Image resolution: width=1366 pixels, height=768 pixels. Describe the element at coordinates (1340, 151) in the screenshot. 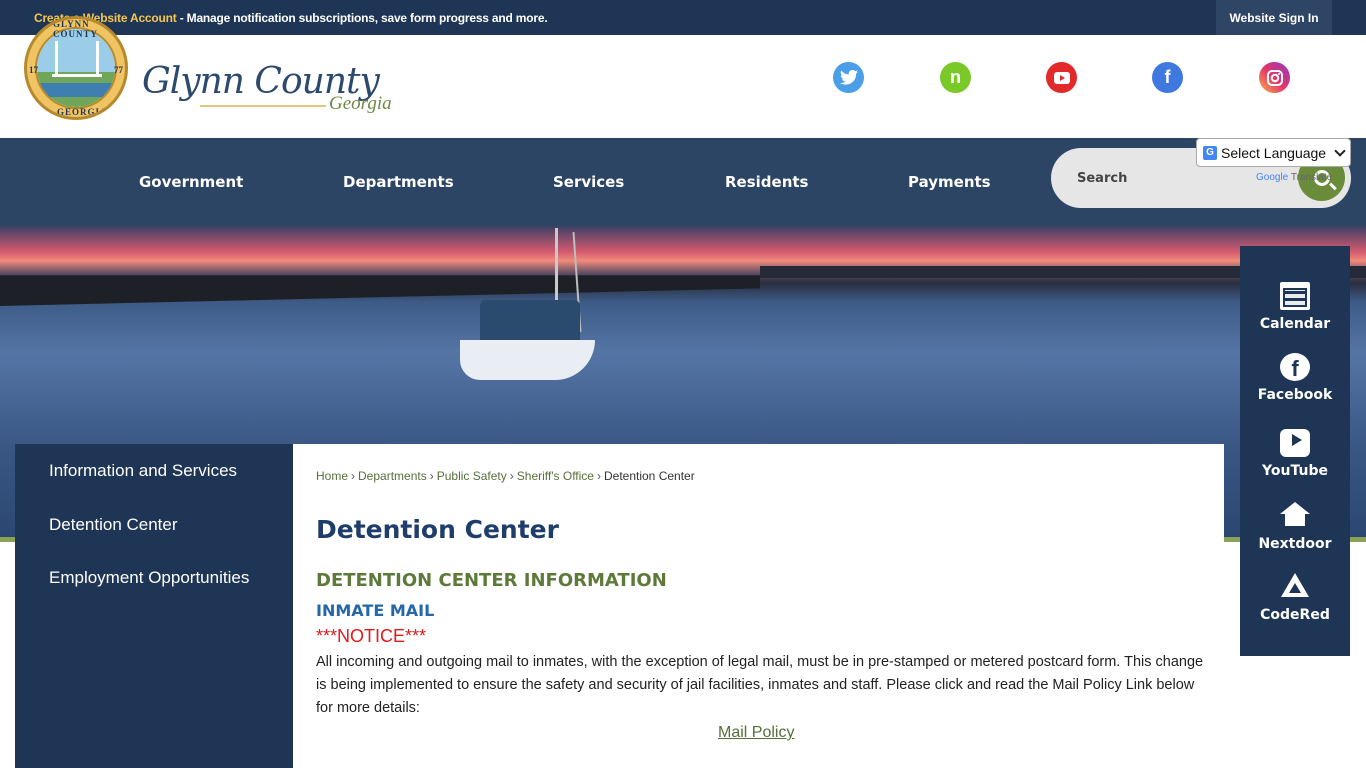

I see `chevron-down-icon` at that location.